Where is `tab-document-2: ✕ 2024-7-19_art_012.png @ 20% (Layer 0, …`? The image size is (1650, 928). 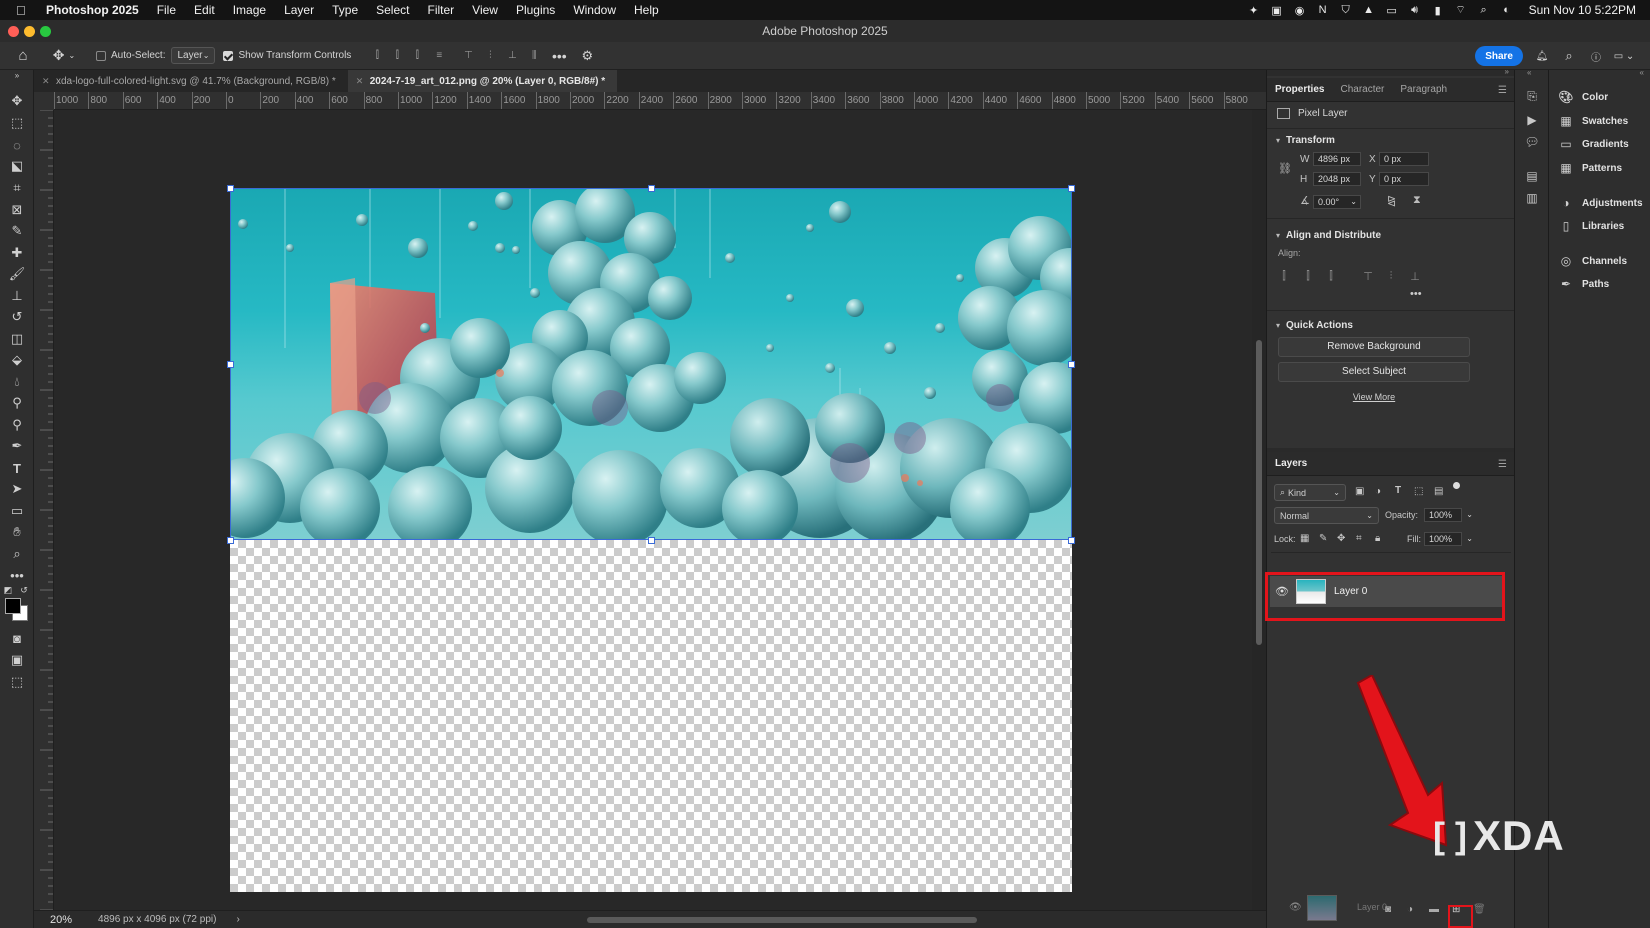
tab-document-2: ✕ 2024-7-19_art_012.png @ 20% (Layer 0, … is located at coordinates (482, 81).